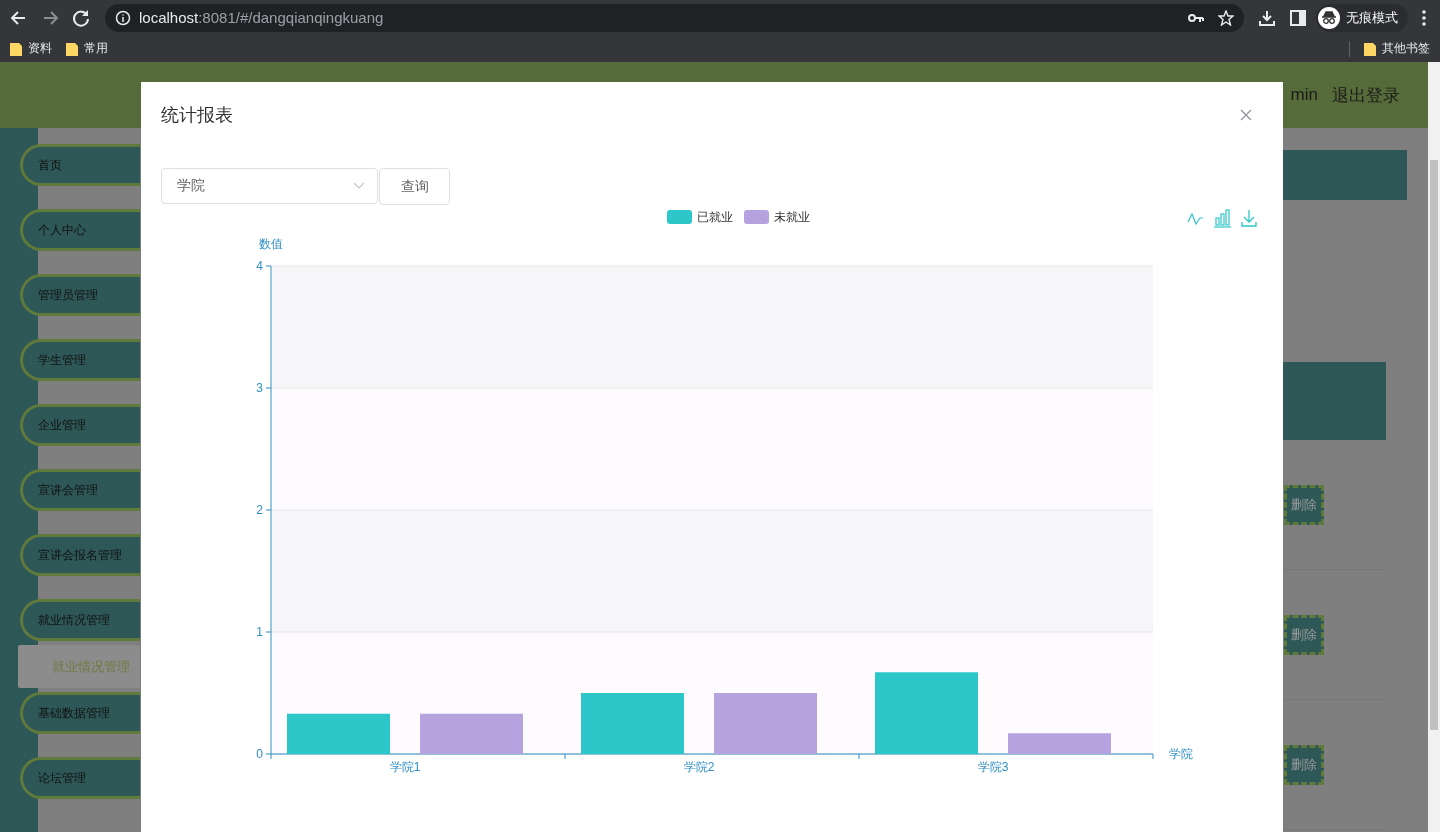 The height and width of the screenshot is (832, 1440). I want to click on dialog-title: 统计报表, so click(197, 115).